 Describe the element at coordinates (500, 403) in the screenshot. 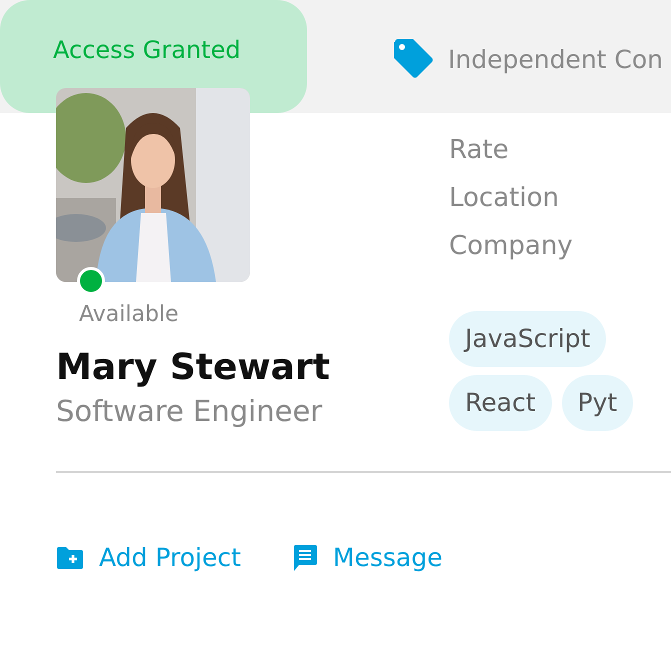

I see `skill-tag: React` at that location.